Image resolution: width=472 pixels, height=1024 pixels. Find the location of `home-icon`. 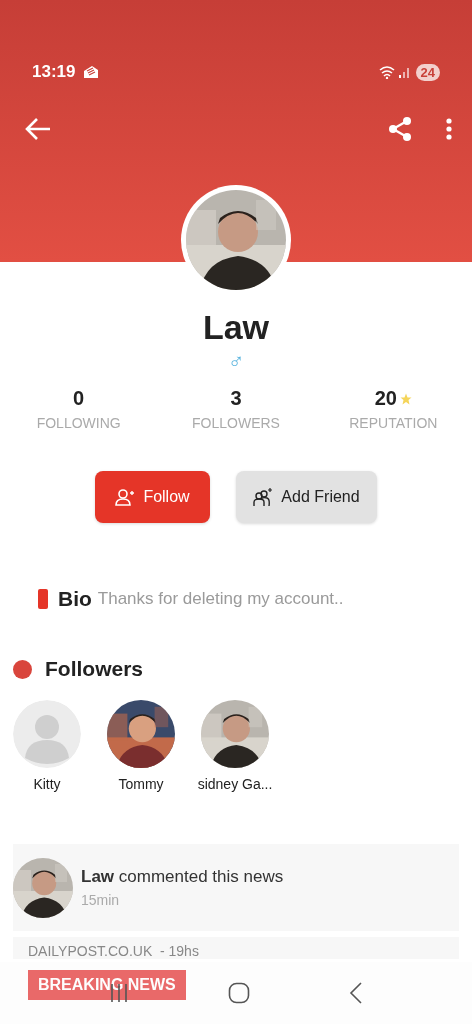

home-icon is located at coordinates (239, 993).